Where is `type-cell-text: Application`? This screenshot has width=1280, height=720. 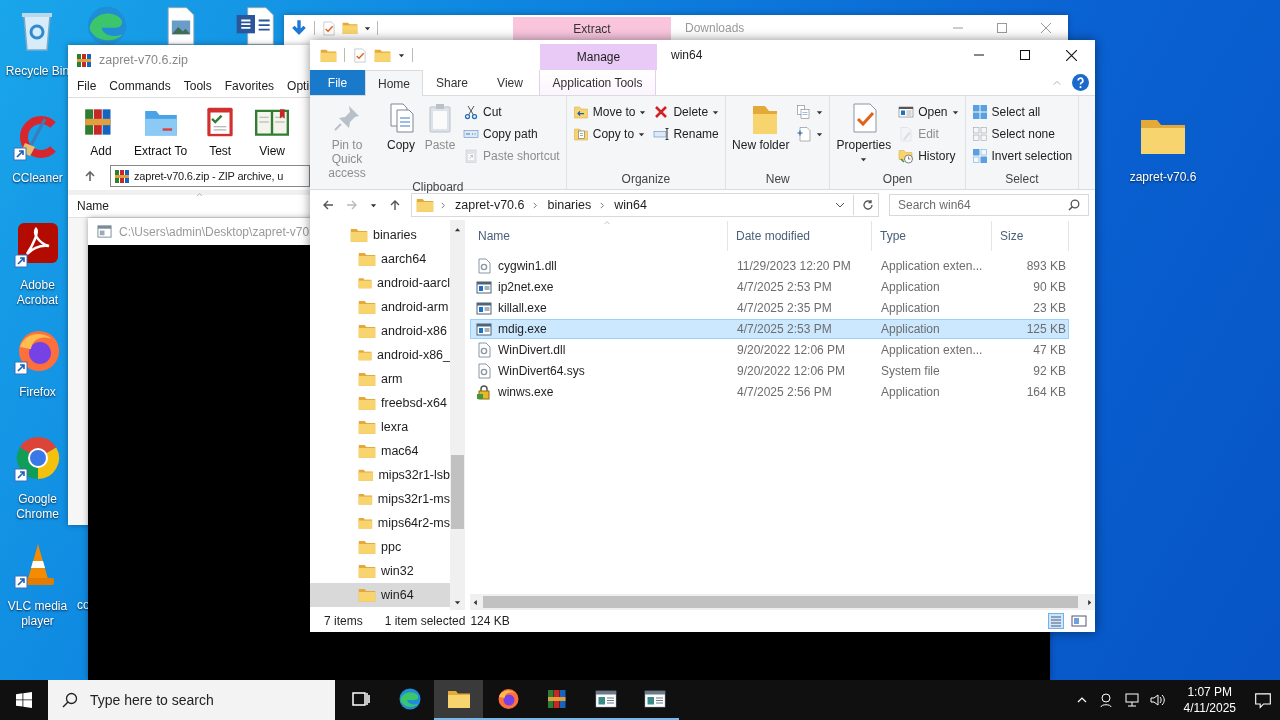 type-cell-text: Application is located at coordinates (910, 308).